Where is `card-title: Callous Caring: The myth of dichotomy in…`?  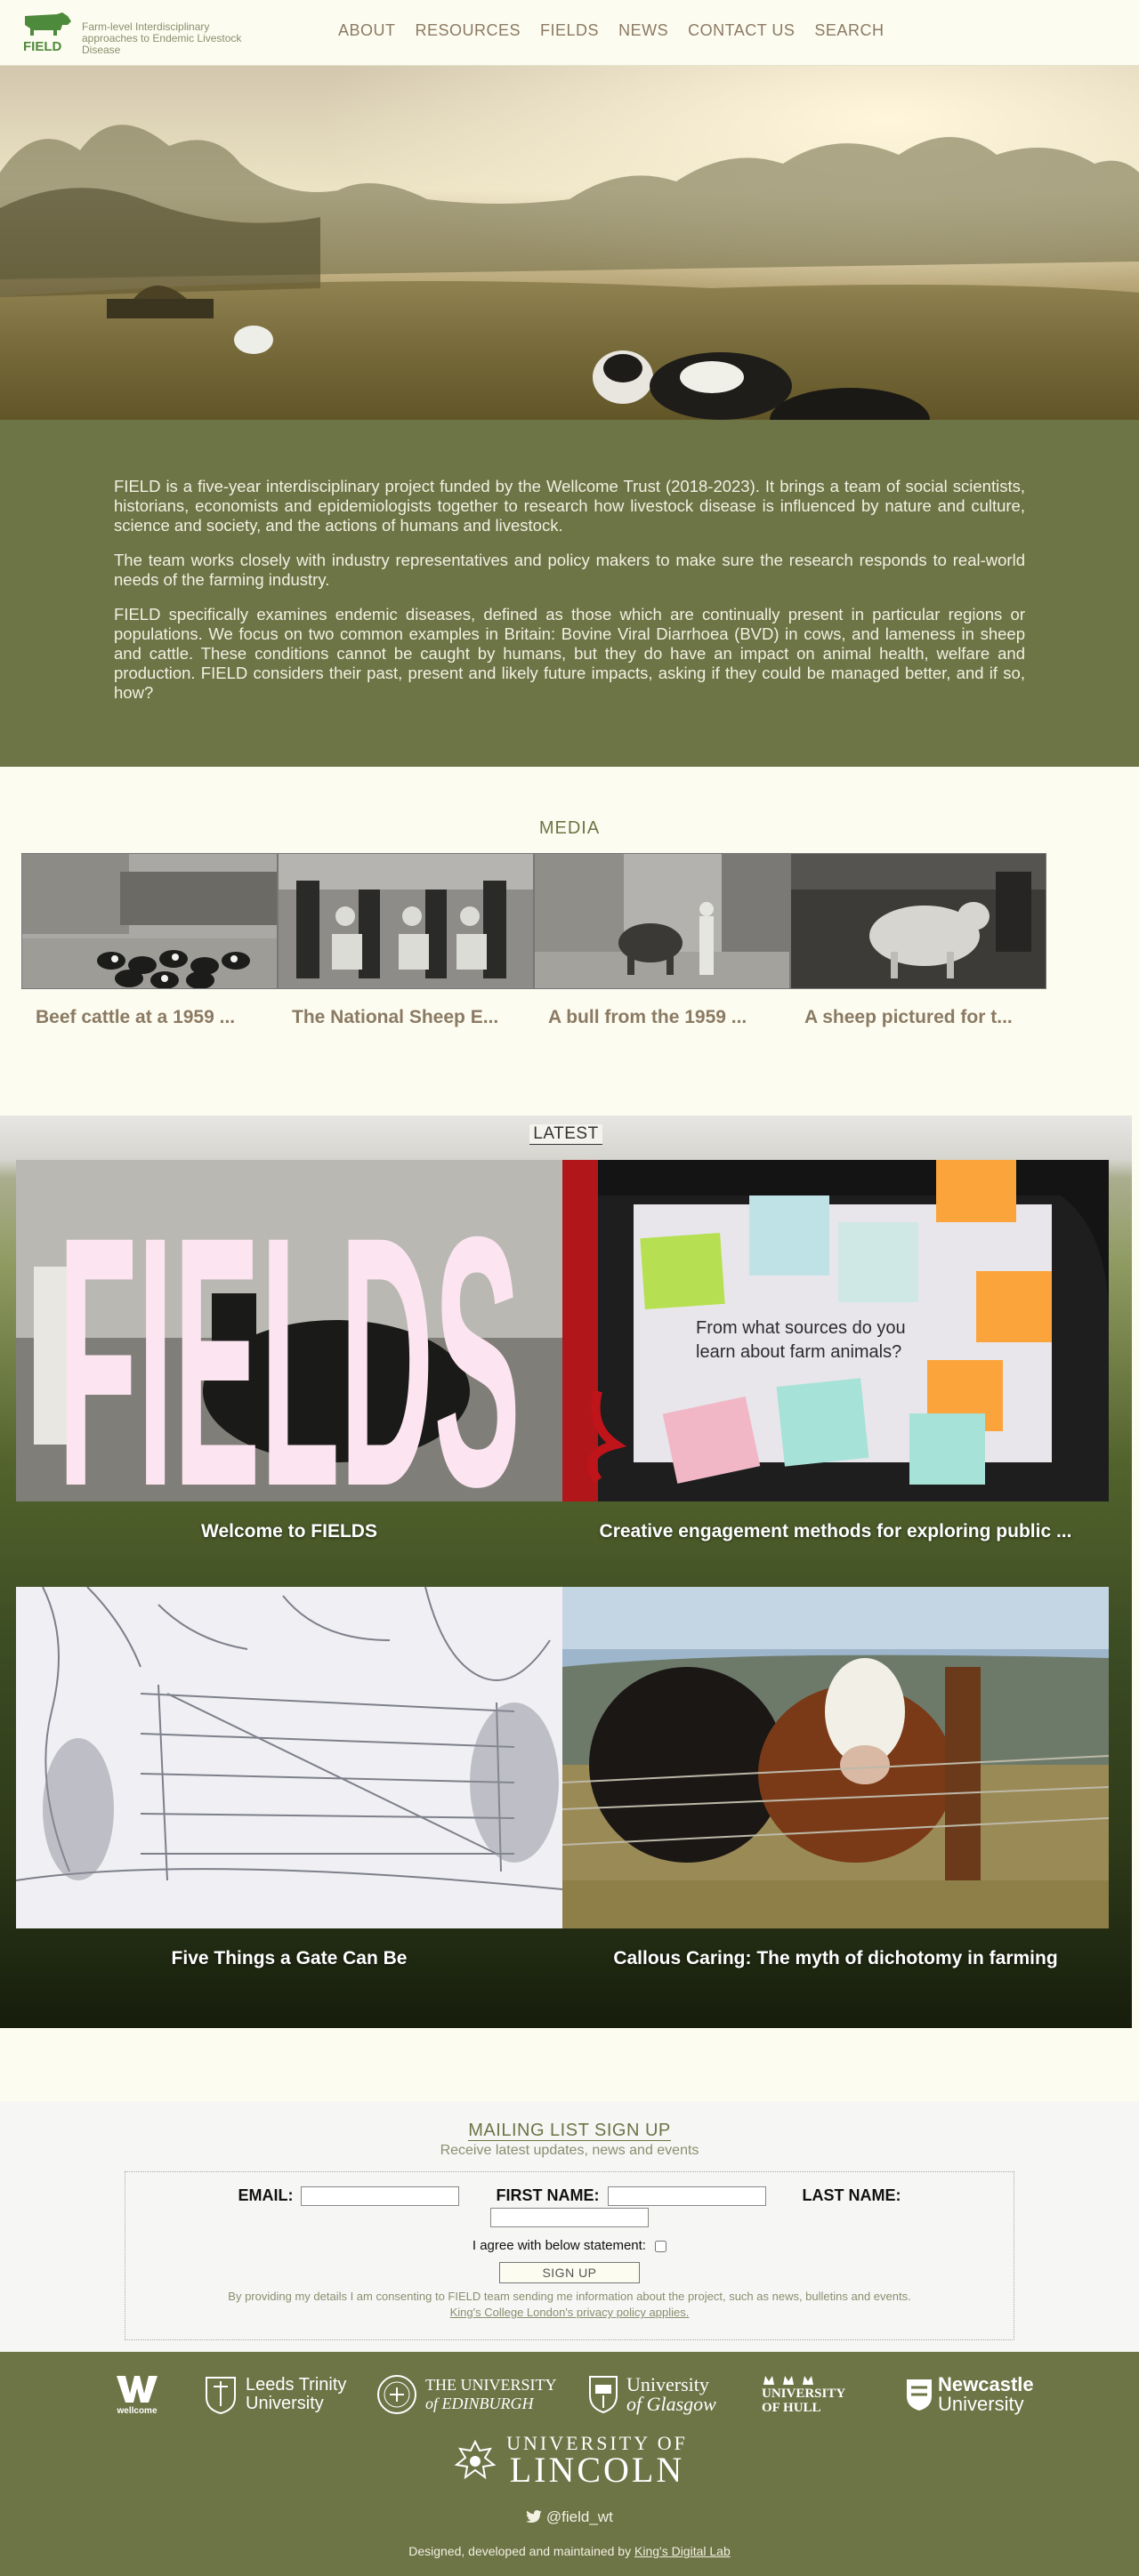 card-title: Callous Caring: The myth of dichotomy in… is located at coordinates (835, 1958).